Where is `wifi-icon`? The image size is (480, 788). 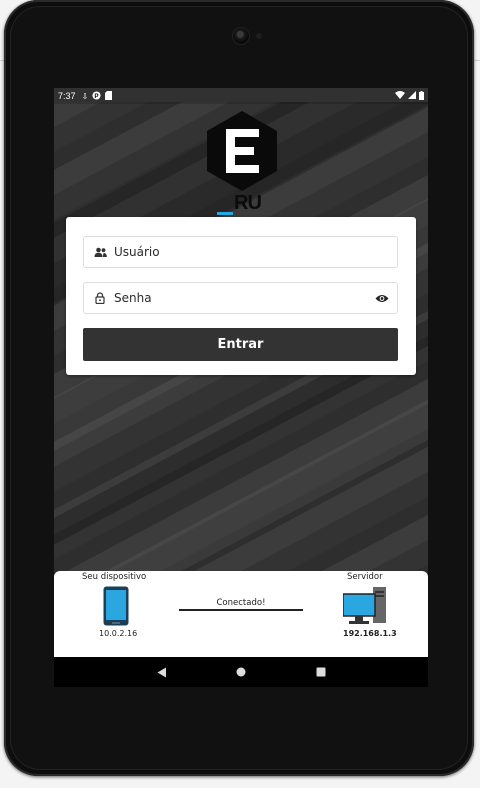
wifi-icon is located at coordinates (400, 96).